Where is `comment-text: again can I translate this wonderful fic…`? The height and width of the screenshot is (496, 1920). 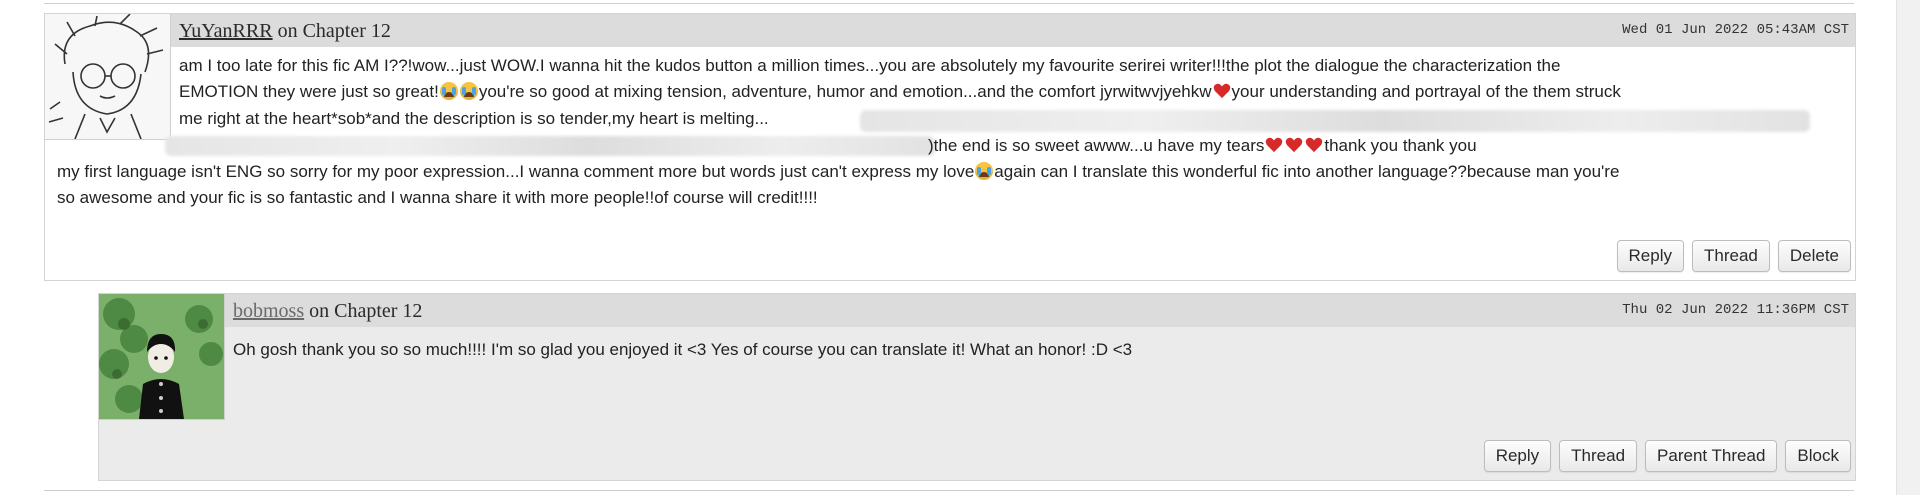 comment-text: again can I translate this wonderful fic… is located at coordinates (1307, 171).